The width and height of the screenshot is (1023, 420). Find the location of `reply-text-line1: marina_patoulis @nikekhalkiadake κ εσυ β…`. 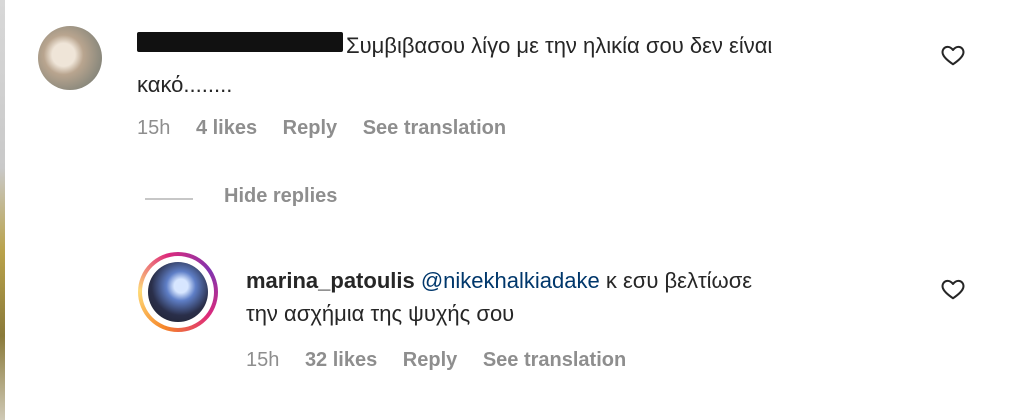

reply-text-line1: marina_patoulis @nikekhalkiadake κ εσυ β… is located at coordinates (499, 281).